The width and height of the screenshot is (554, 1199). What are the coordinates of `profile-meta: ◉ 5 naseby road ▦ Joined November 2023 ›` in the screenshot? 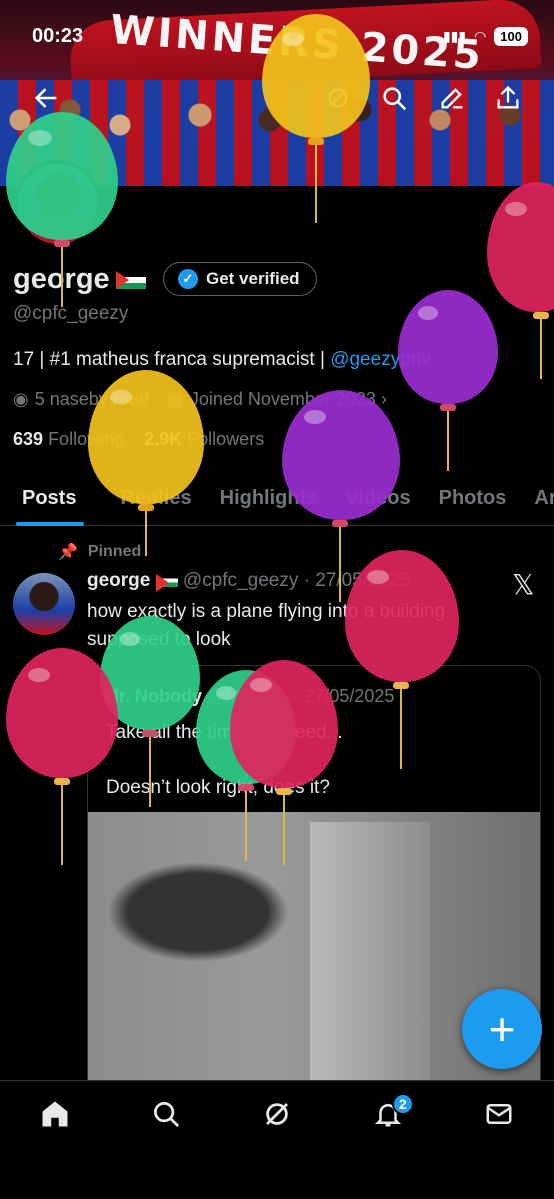 It's located at (200, 399).